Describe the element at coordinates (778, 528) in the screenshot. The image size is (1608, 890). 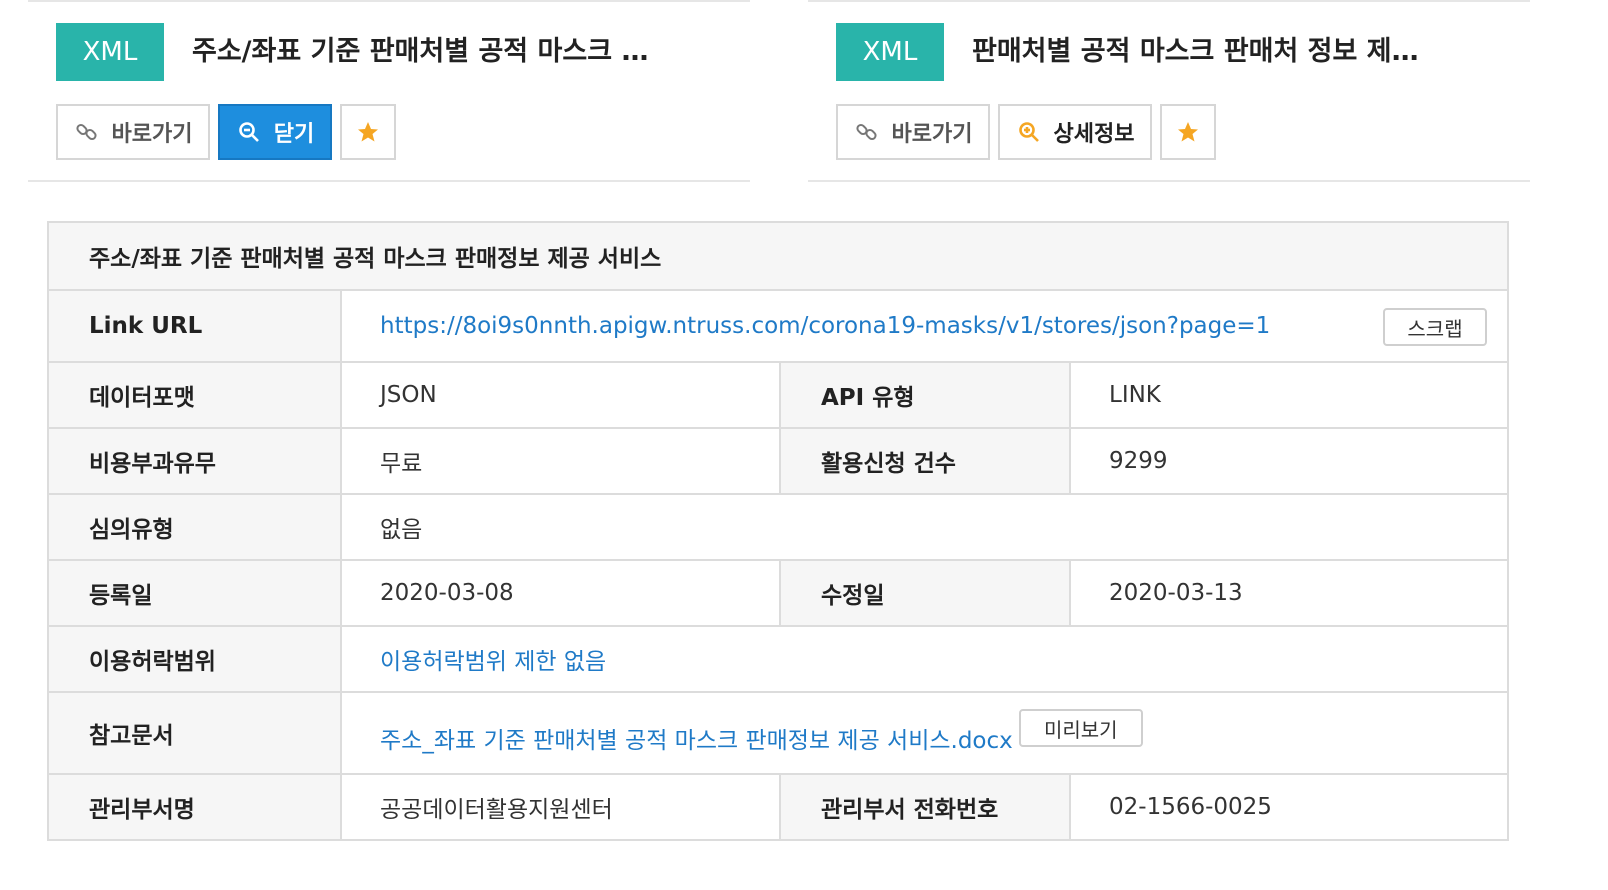
I see `table-row: 심의유형 없음` at that location.